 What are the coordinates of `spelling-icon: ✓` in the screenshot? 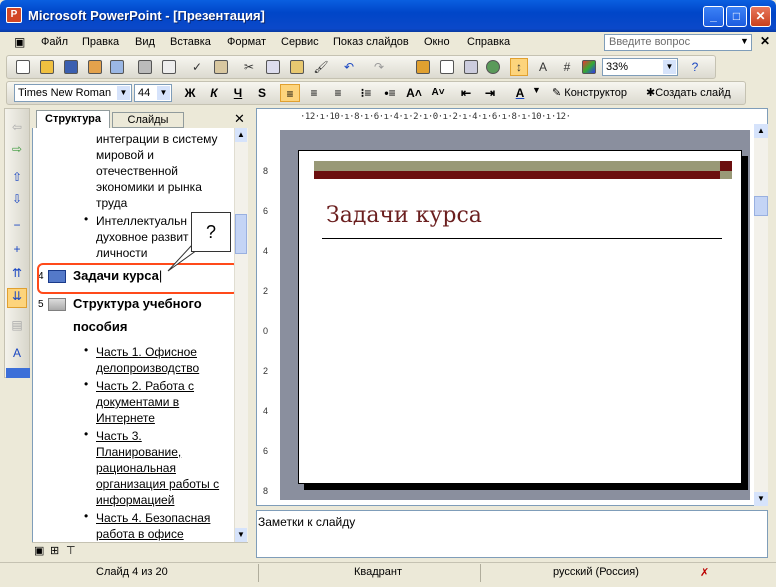 It's located at (197, 67).